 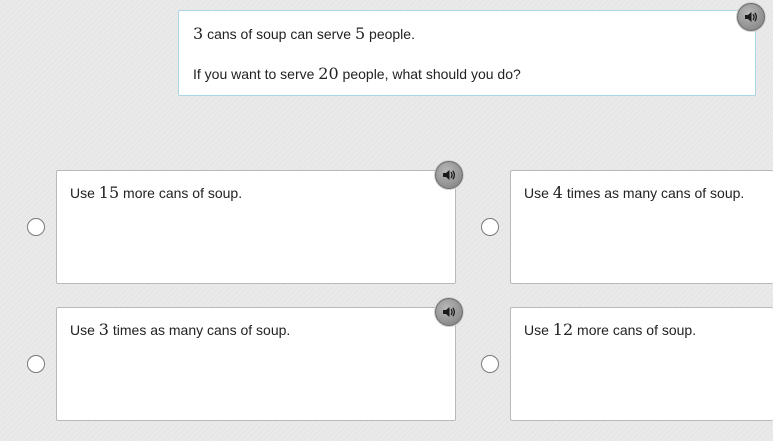 I want to click on choice-number: 12, so click(x=563, y=329).